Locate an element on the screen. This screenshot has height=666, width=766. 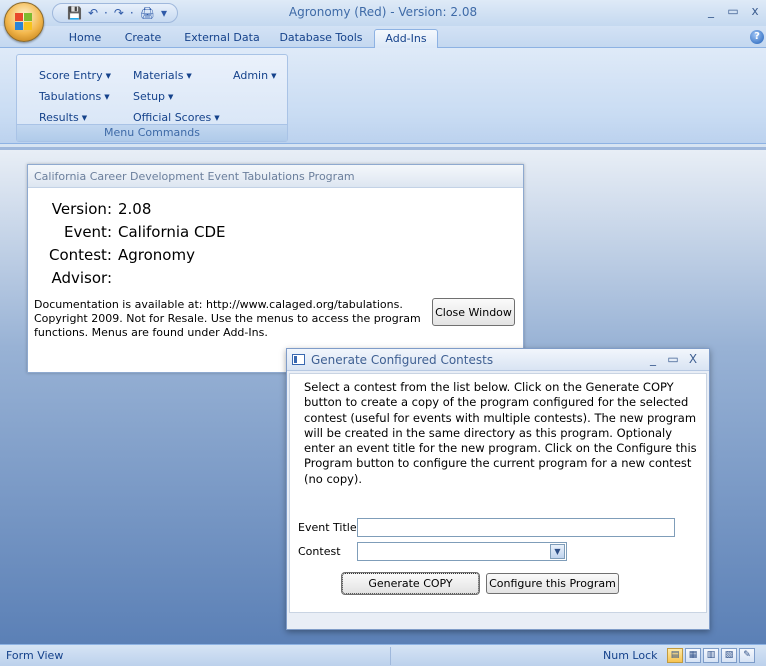
setup-menu: Setup ▼ is located at coordinates (153, 96).